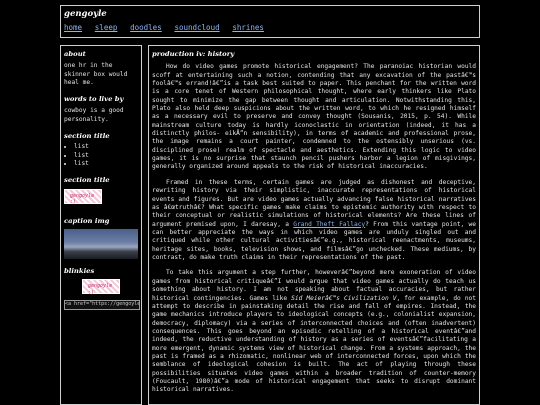  Describe the element at coordinates (79, 271) in the screenshot. I see `blinkies-heading: blinkies` at that location.